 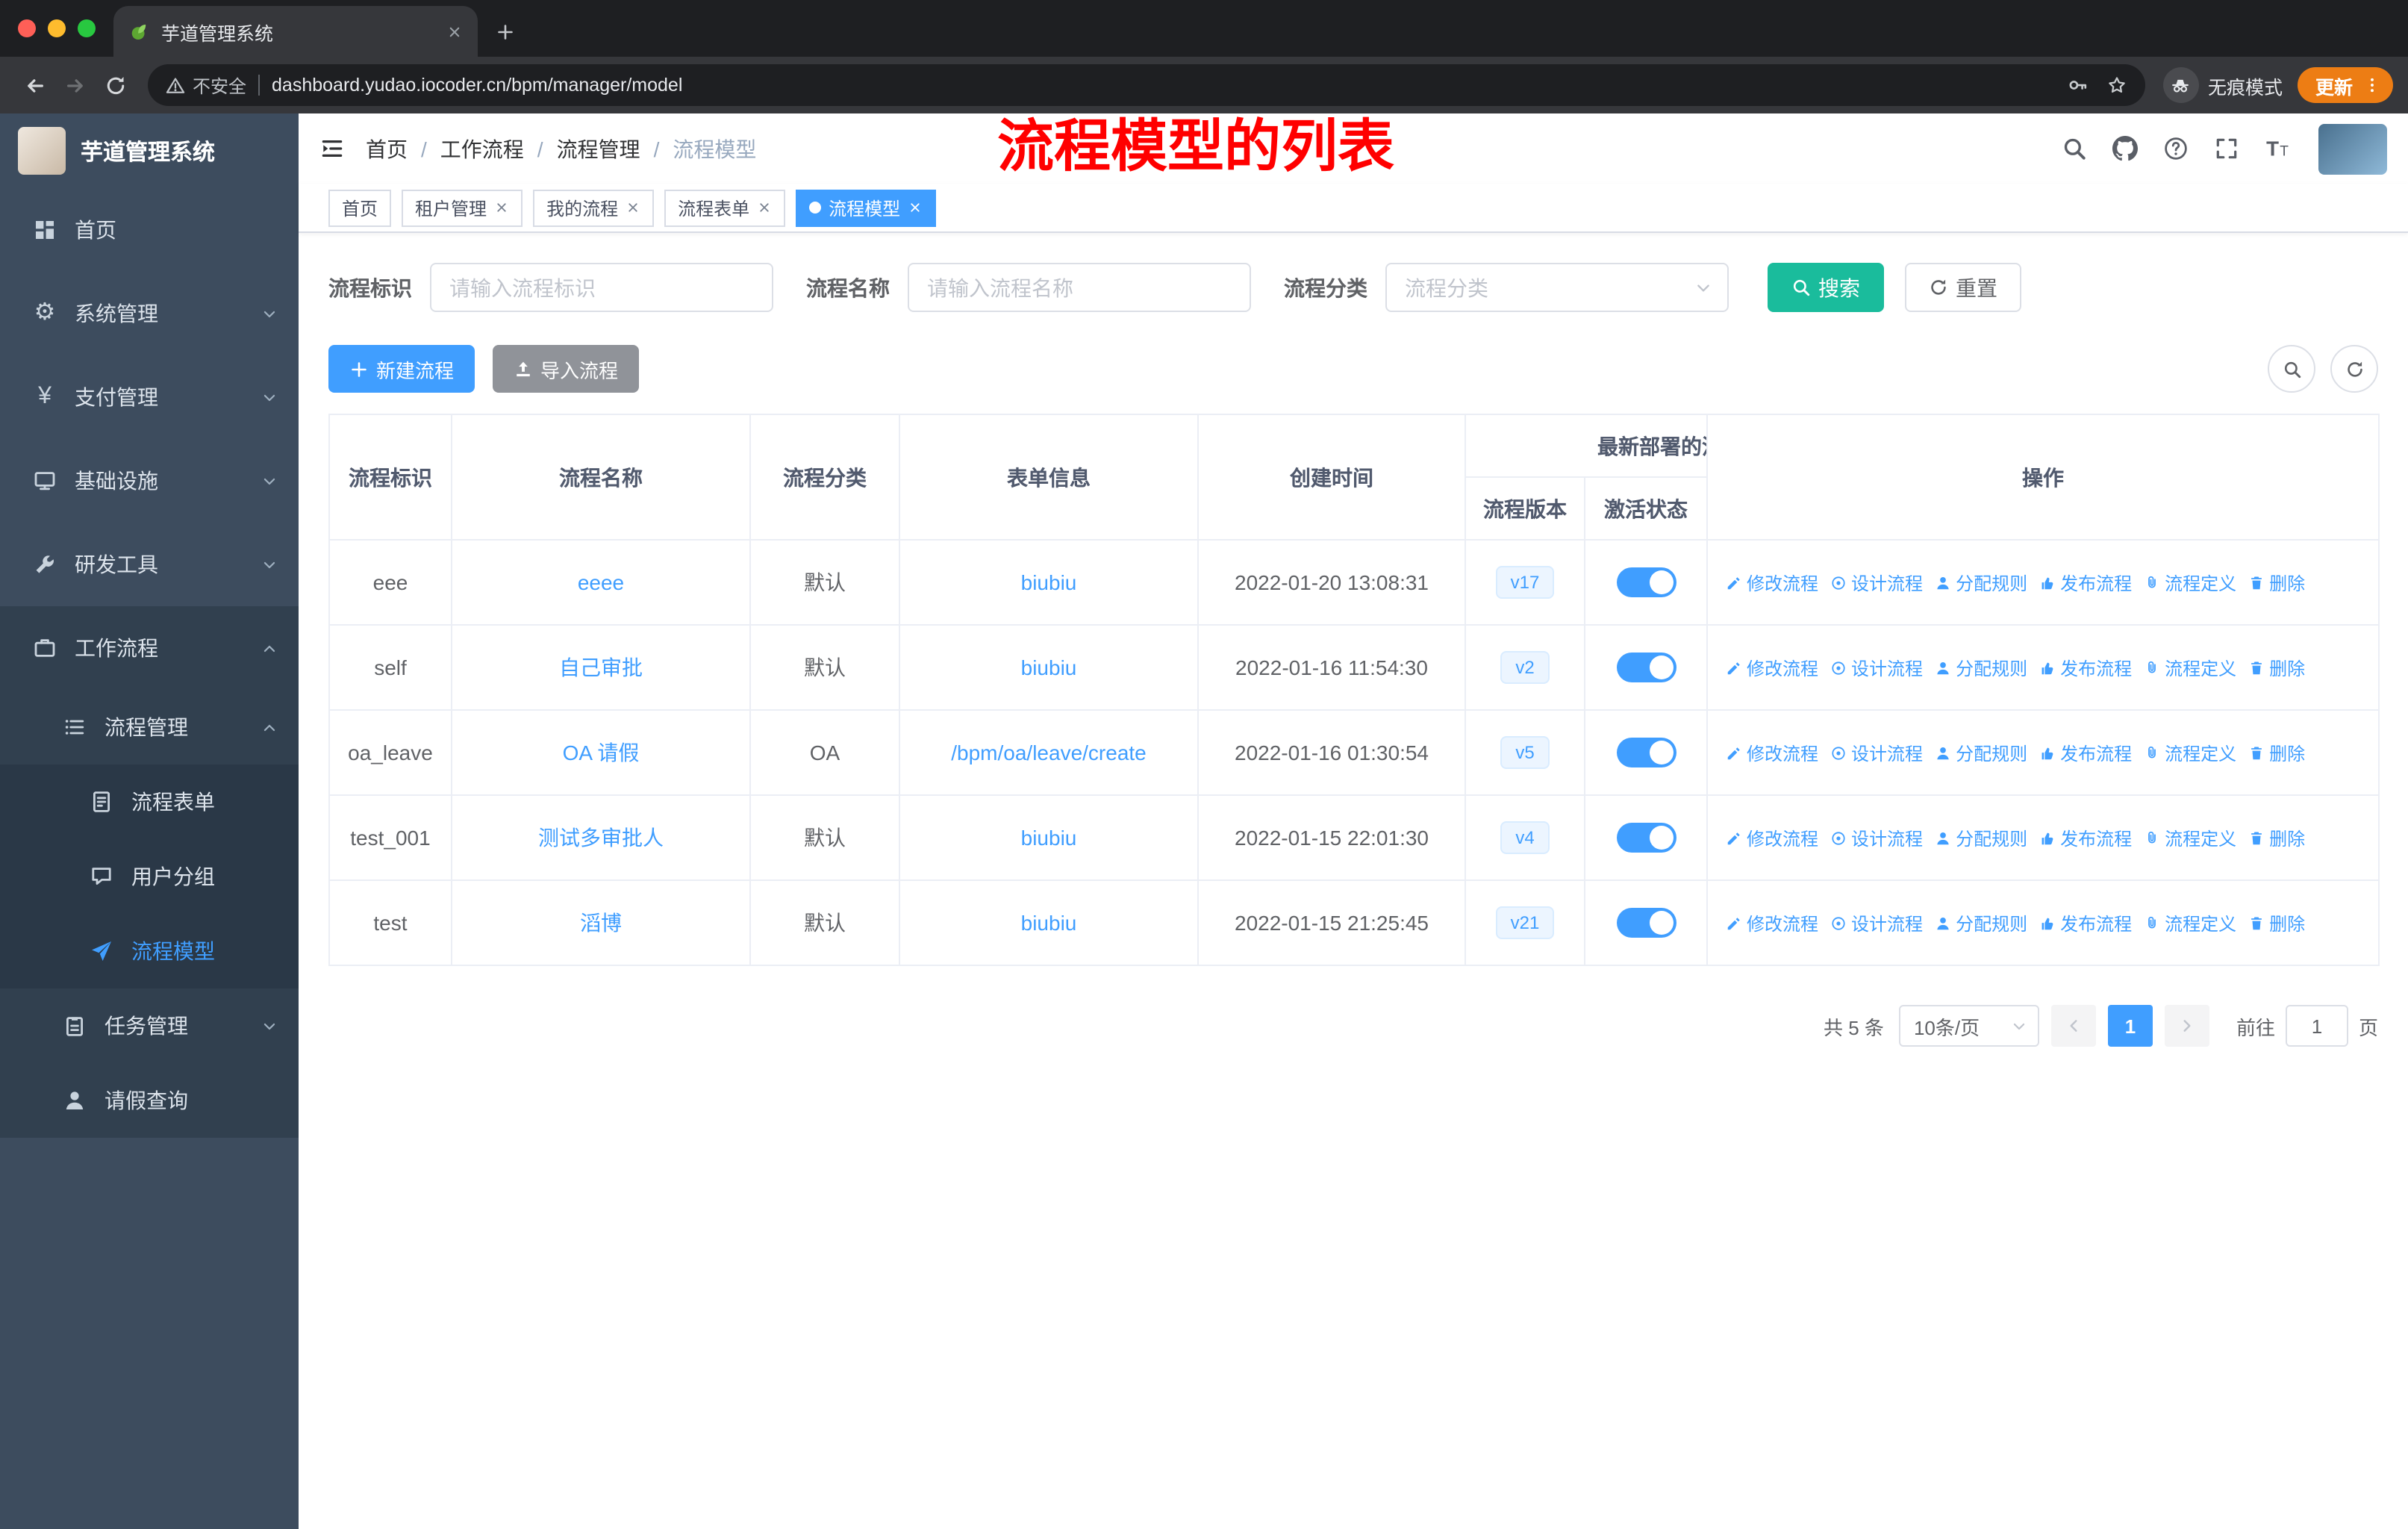 What do you see at coordinates (1557, 287) in the screenshot?
I see `process-category-select: 流程分类` at bounding box center [1557, 287].